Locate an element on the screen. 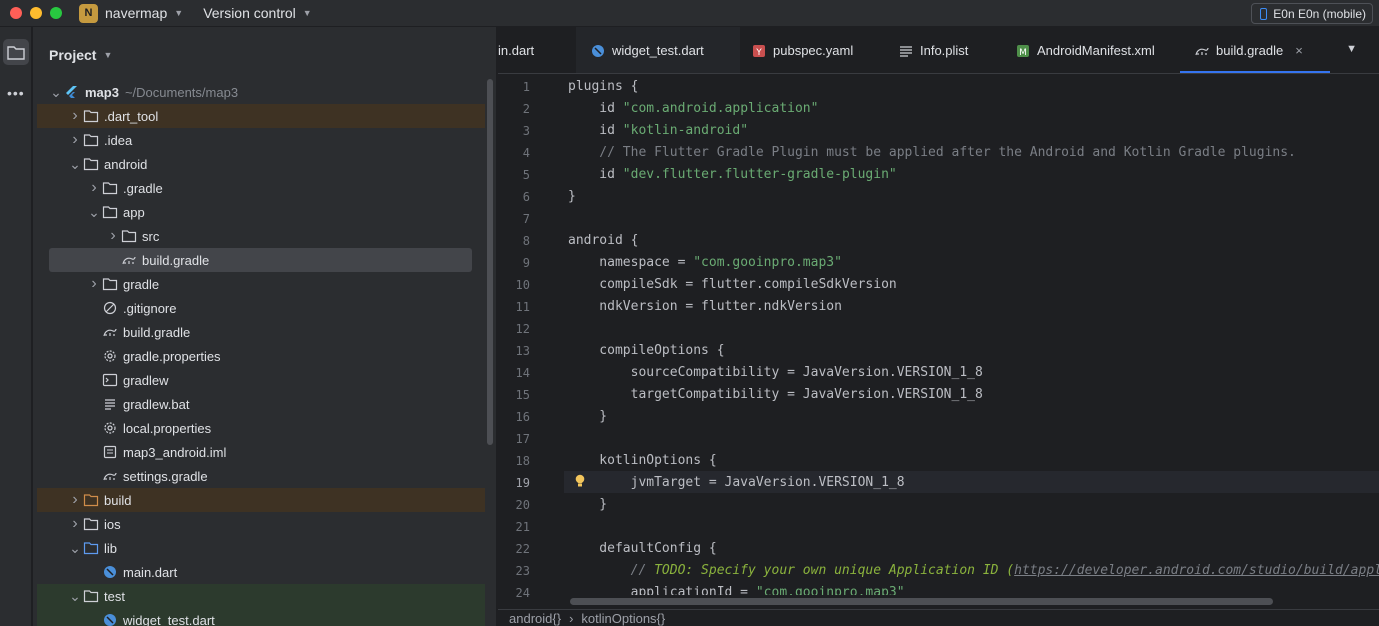  line-number: 15 is located at coordinates (514, 395).